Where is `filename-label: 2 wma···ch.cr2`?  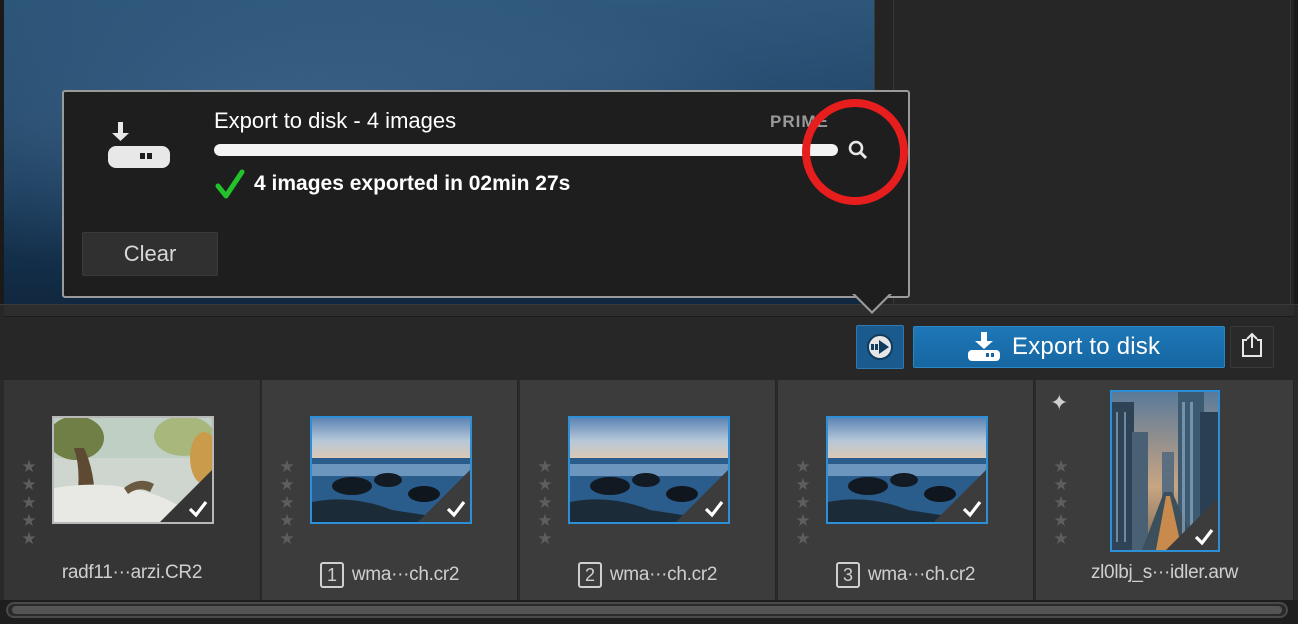 filename-label: 2 wma···ch.cr2 is located at coordinates (647, 575).